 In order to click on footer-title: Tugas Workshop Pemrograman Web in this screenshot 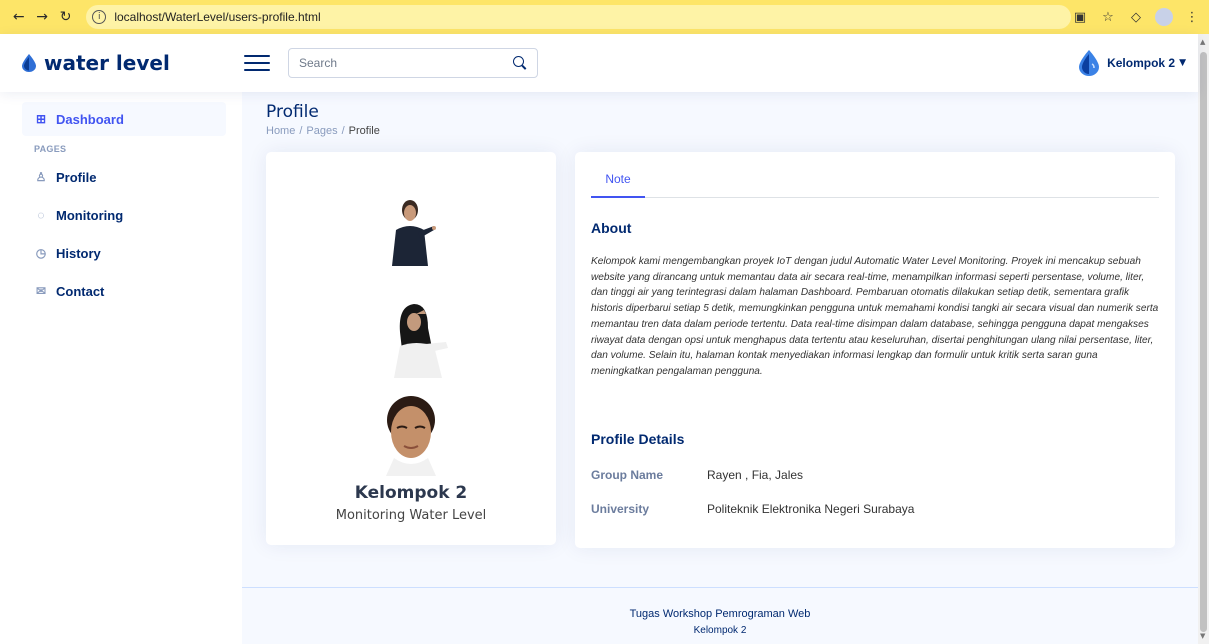, I will do `click(720, 614)`.